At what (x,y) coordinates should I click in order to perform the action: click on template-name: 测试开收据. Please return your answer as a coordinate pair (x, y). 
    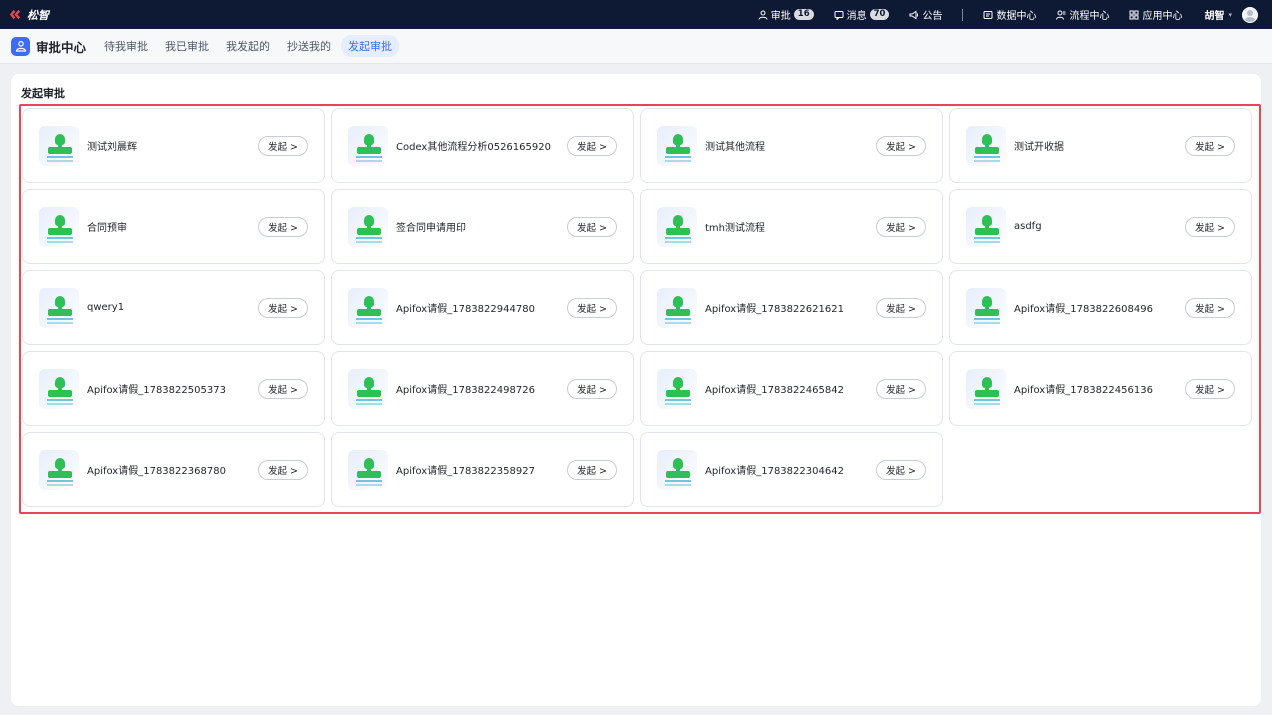
    Looking at the image, I should click on (1039, 147).